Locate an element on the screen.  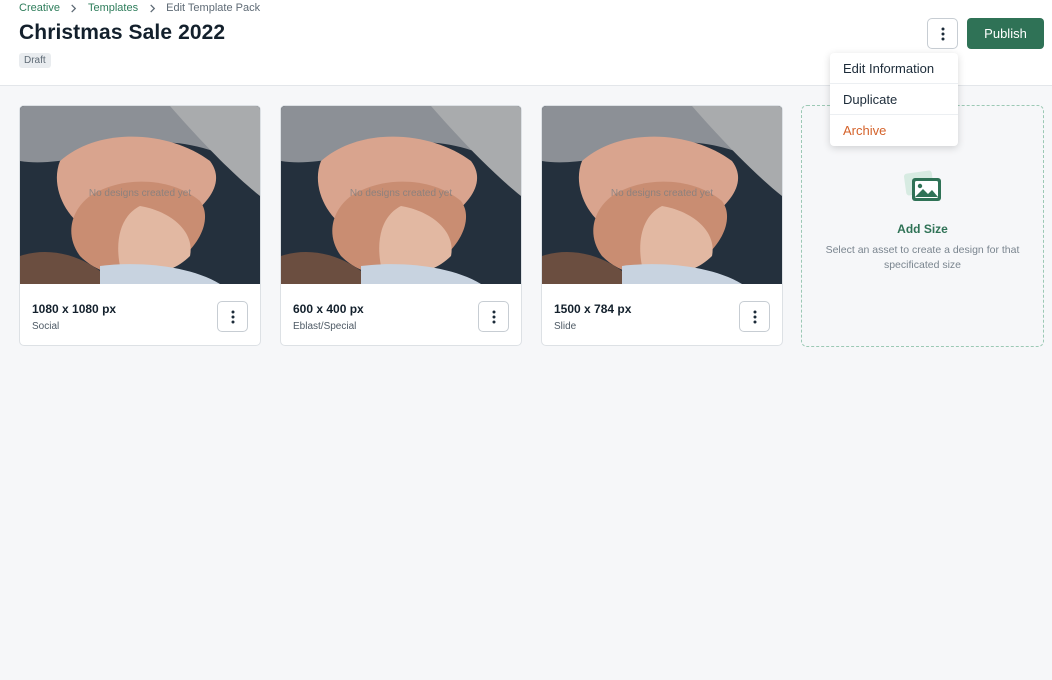
card-type-label: Slide is located at coordinates (565, 326).